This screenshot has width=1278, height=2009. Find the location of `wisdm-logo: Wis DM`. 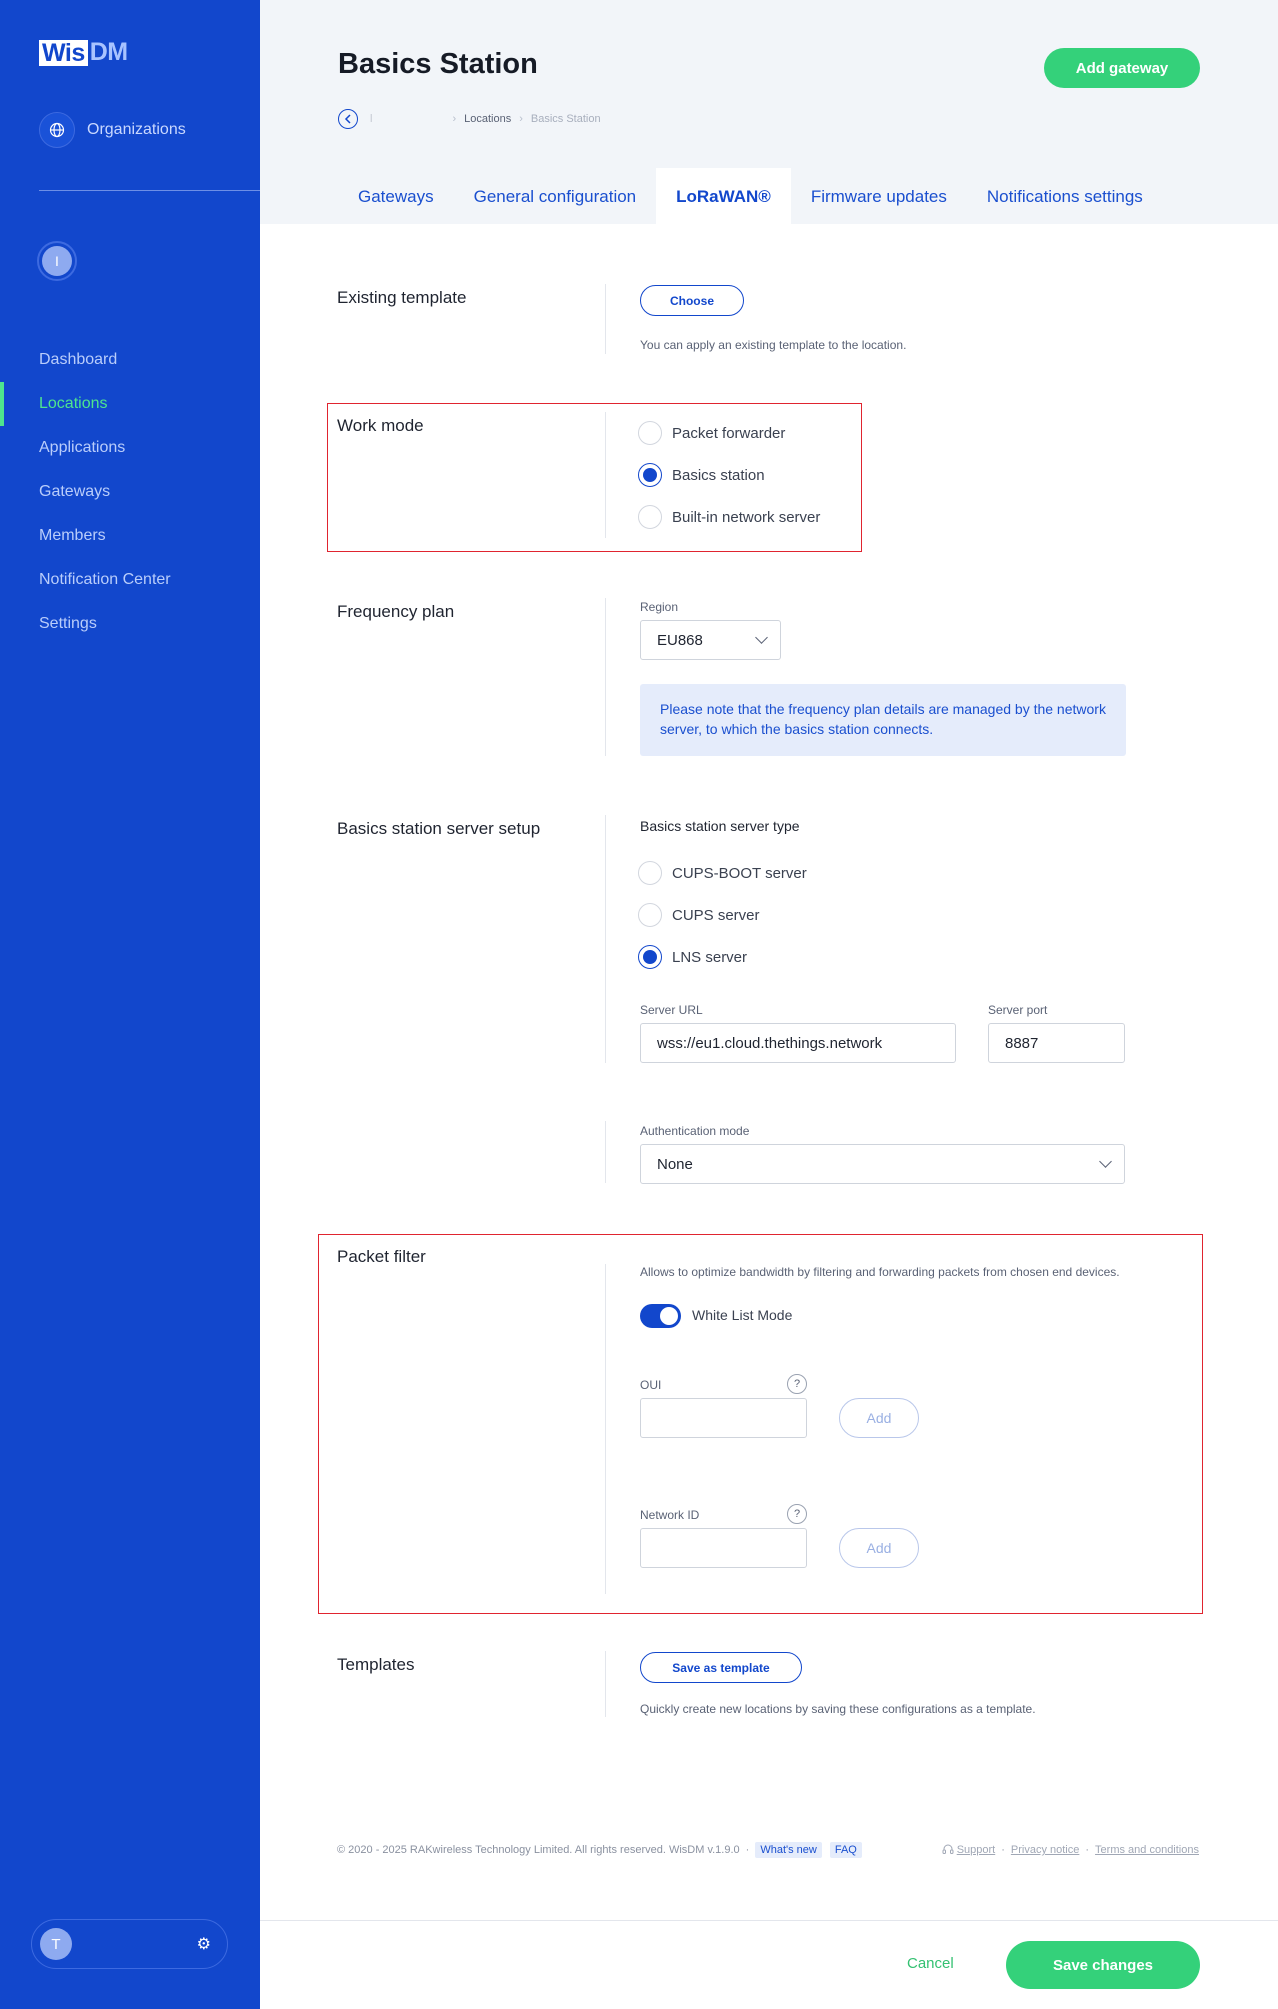

wisdm-logo: Wis DM is located at coordinates (83, 52).